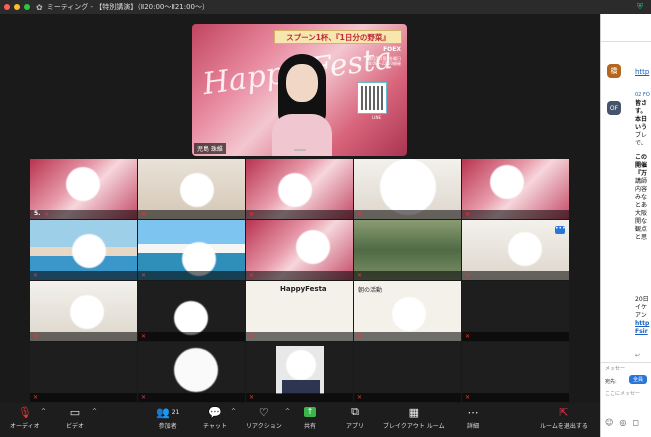  I want to click on format-icon: ☺, so click(609, 422).